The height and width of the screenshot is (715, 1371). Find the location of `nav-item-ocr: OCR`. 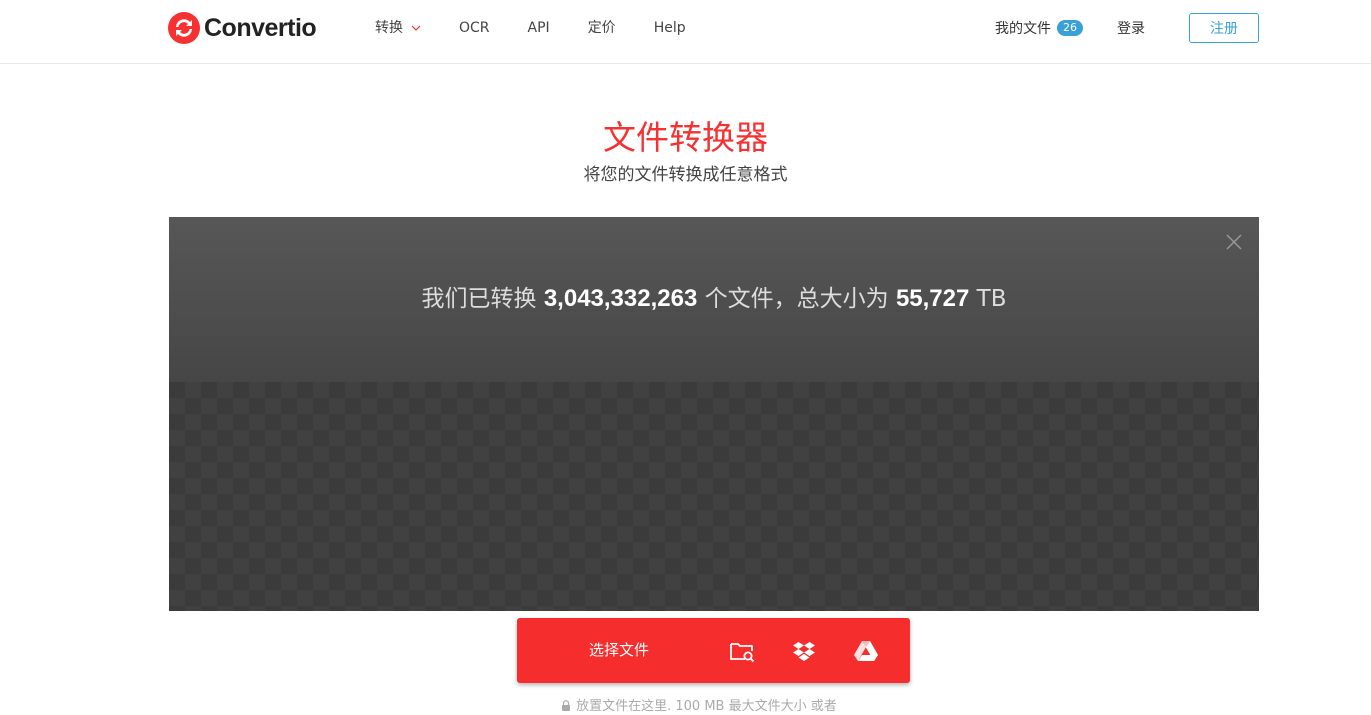

nav-item-ocr: OCR is located at coordinates (474, 28).